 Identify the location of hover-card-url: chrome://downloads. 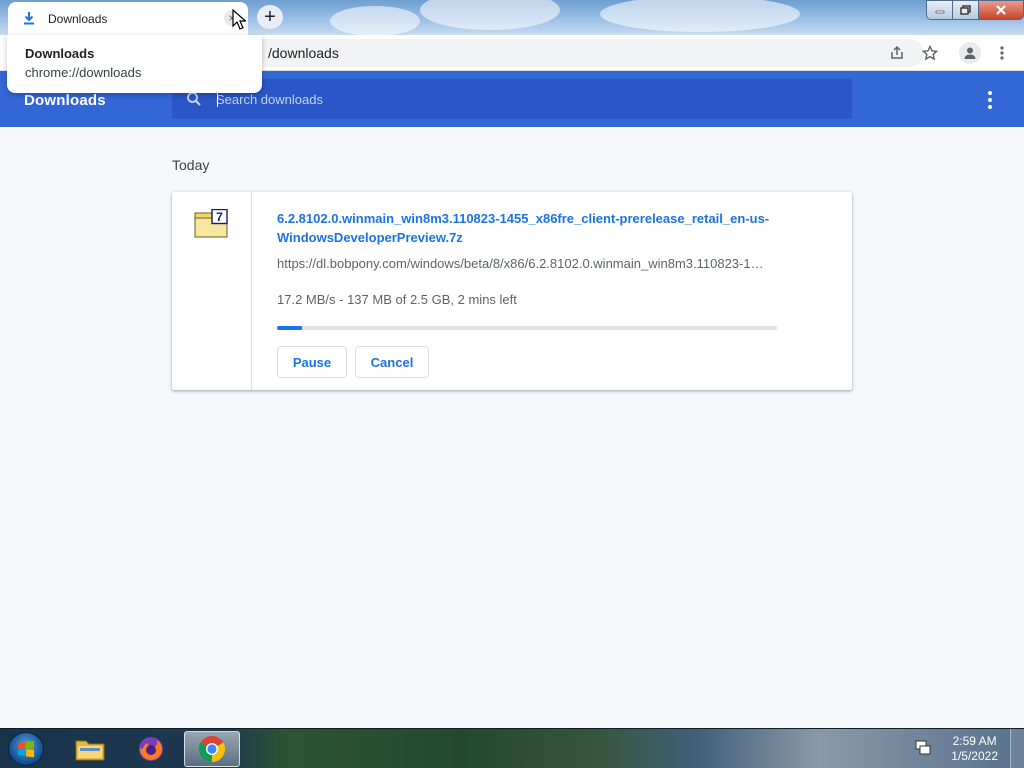
(83, 72).